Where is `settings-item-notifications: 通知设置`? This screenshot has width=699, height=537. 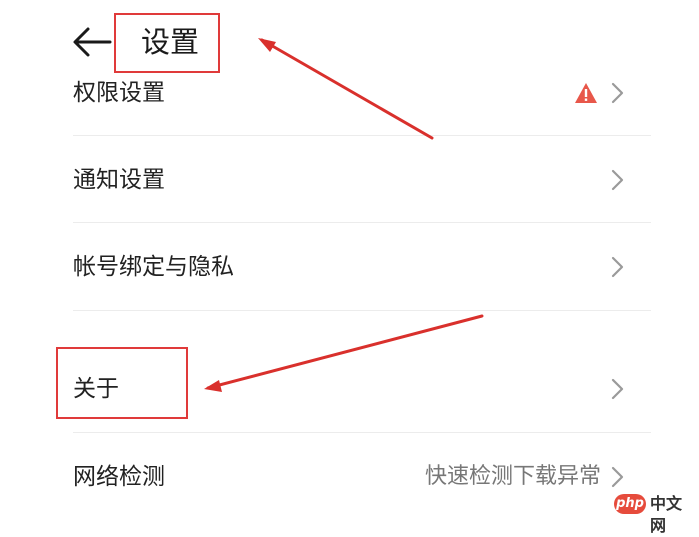
settings-item-notifications: 通知设置 is located at coordinates (349, 179).